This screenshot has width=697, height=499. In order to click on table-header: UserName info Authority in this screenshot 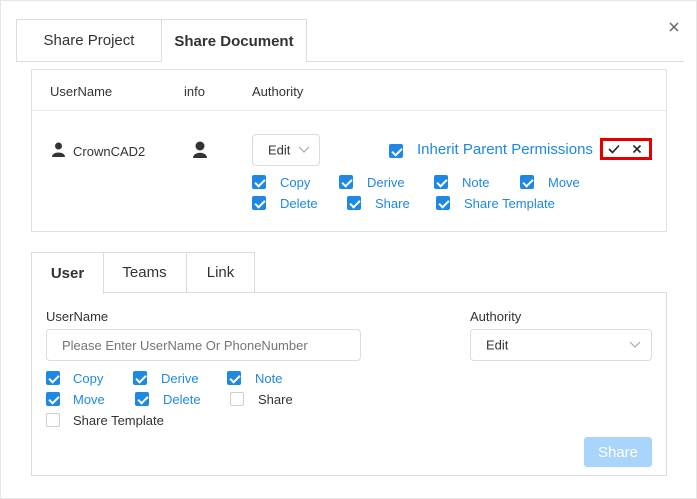, I will do `click(349, 90)`.